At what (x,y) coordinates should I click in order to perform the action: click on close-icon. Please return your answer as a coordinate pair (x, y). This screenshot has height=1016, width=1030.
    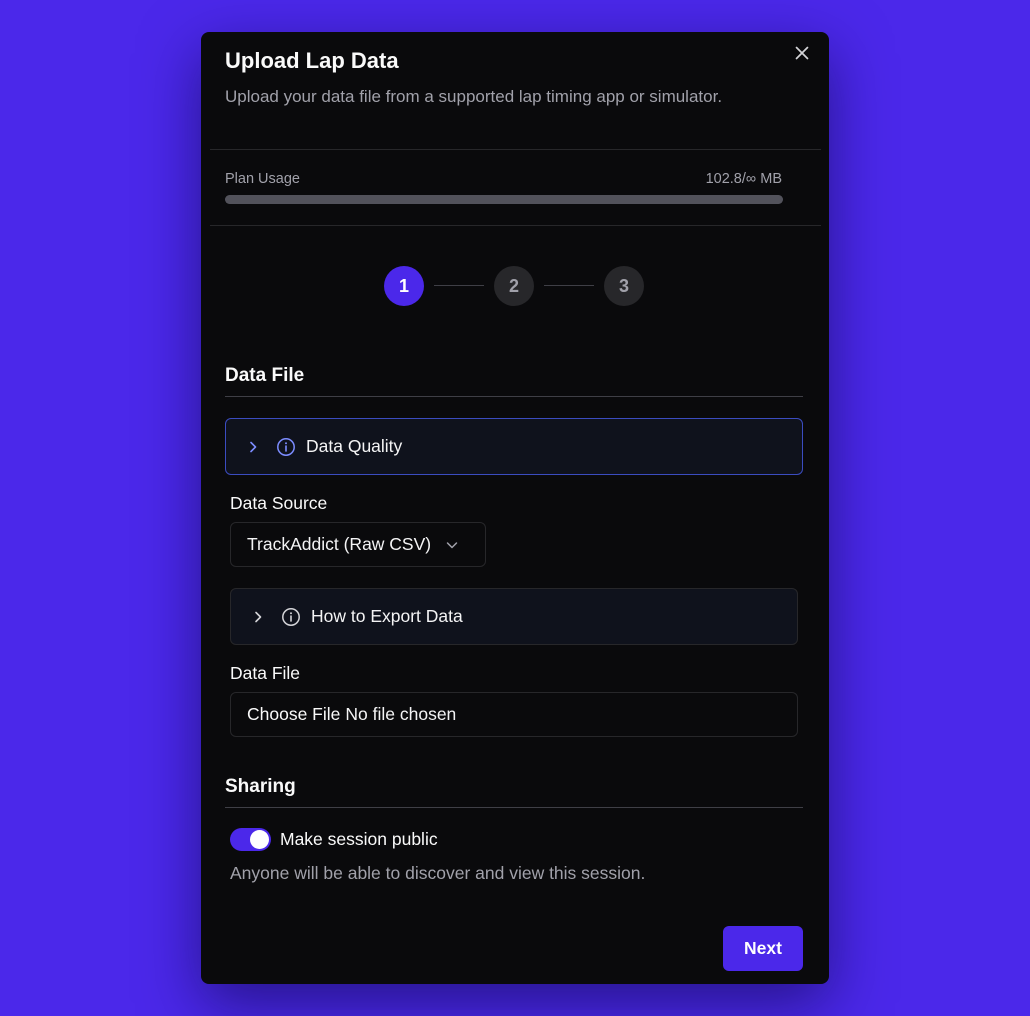
    Looking at the image, I should click on (802, 53).